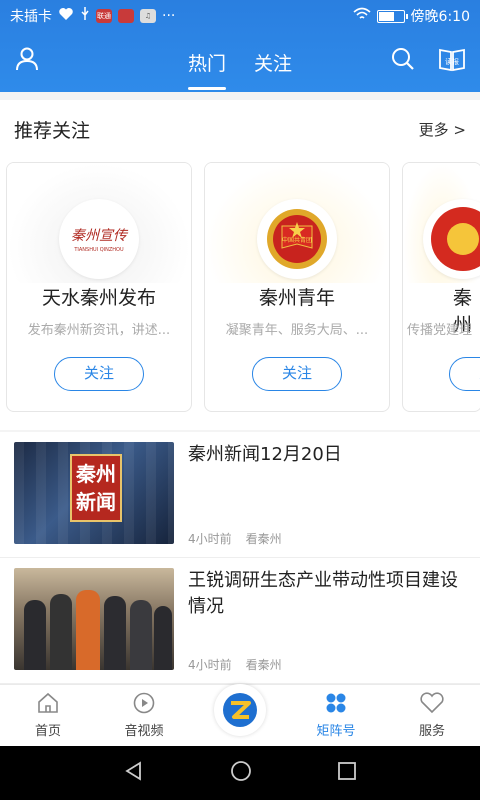 The height and width of the screenshot is (800, 480). Describe the element at coordinates (104, 16) in the screenshot. I see `app-badge-icon: 联通` at that location.